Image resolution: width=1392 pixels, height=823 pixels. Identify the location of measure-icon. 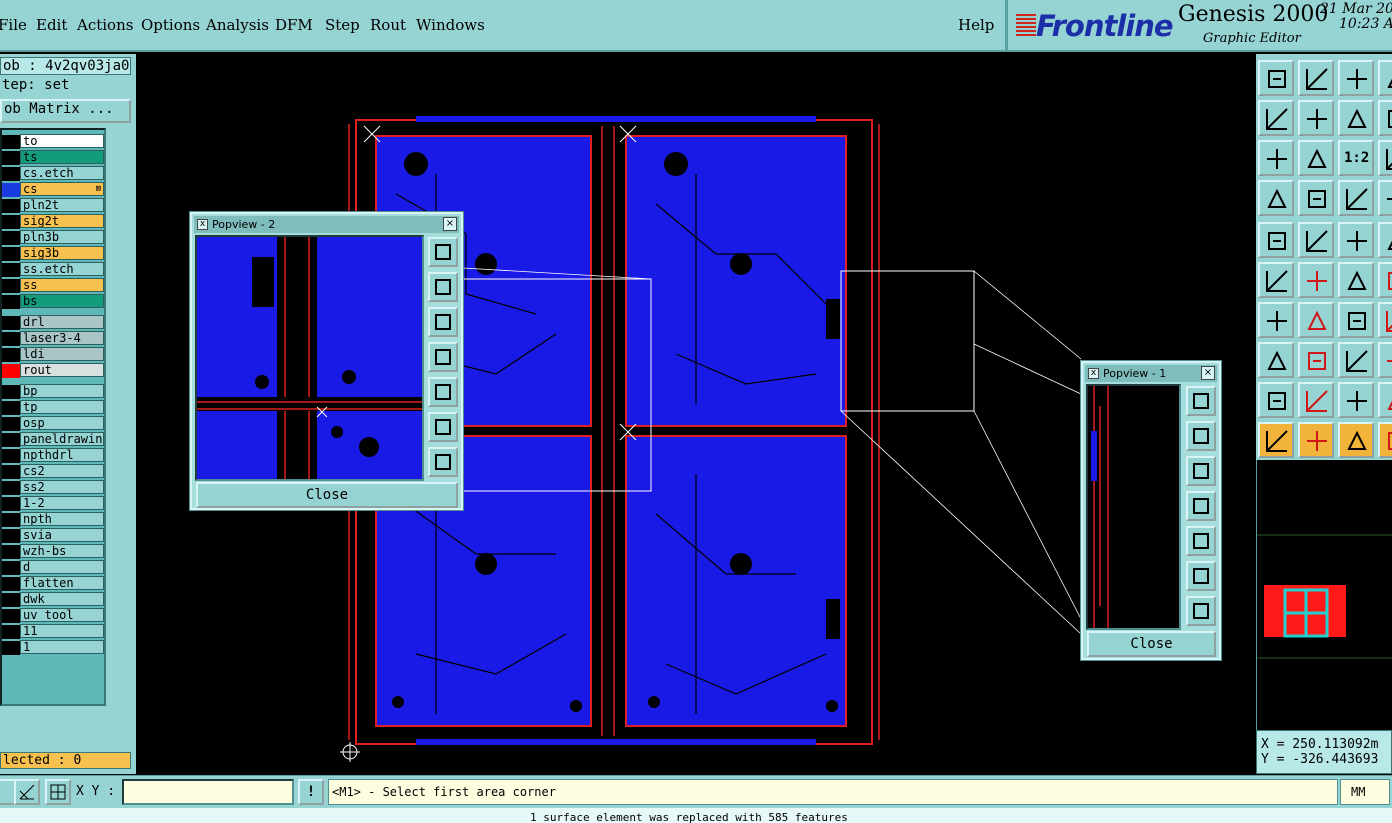
(1276, 198).